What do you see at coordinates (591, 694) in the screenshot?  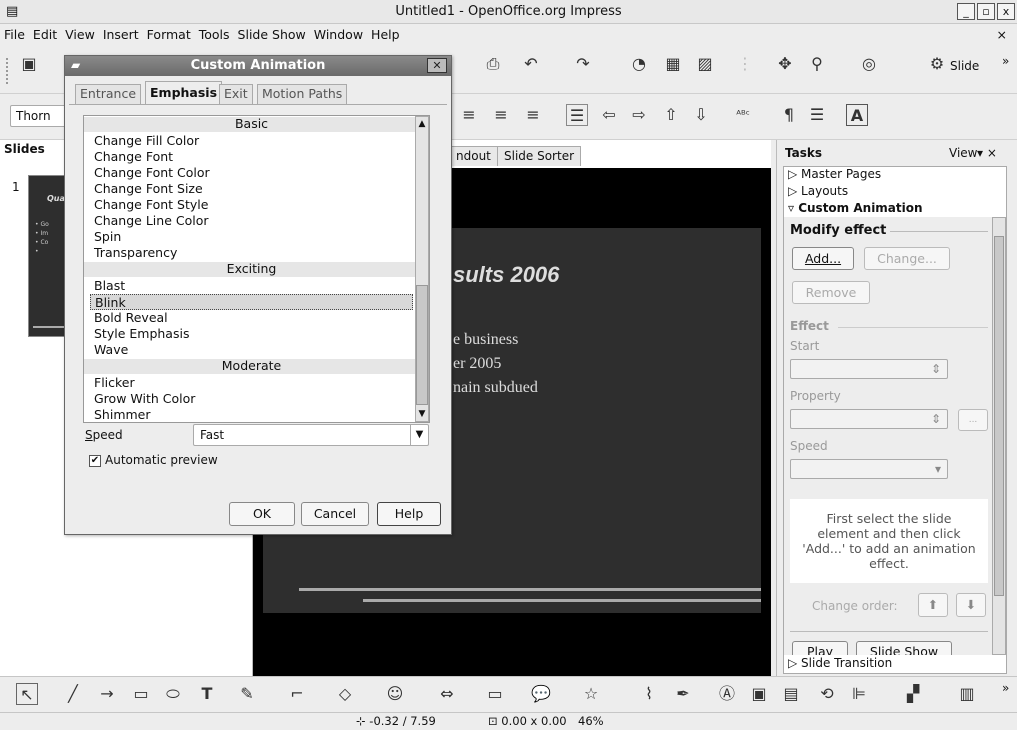 I see `stars-icon: ☆` at bounding box center [591, 694].